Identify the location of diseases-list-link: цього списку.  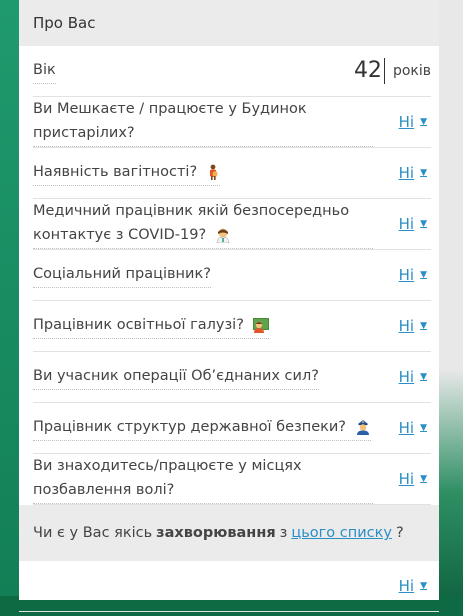
(341, 533).